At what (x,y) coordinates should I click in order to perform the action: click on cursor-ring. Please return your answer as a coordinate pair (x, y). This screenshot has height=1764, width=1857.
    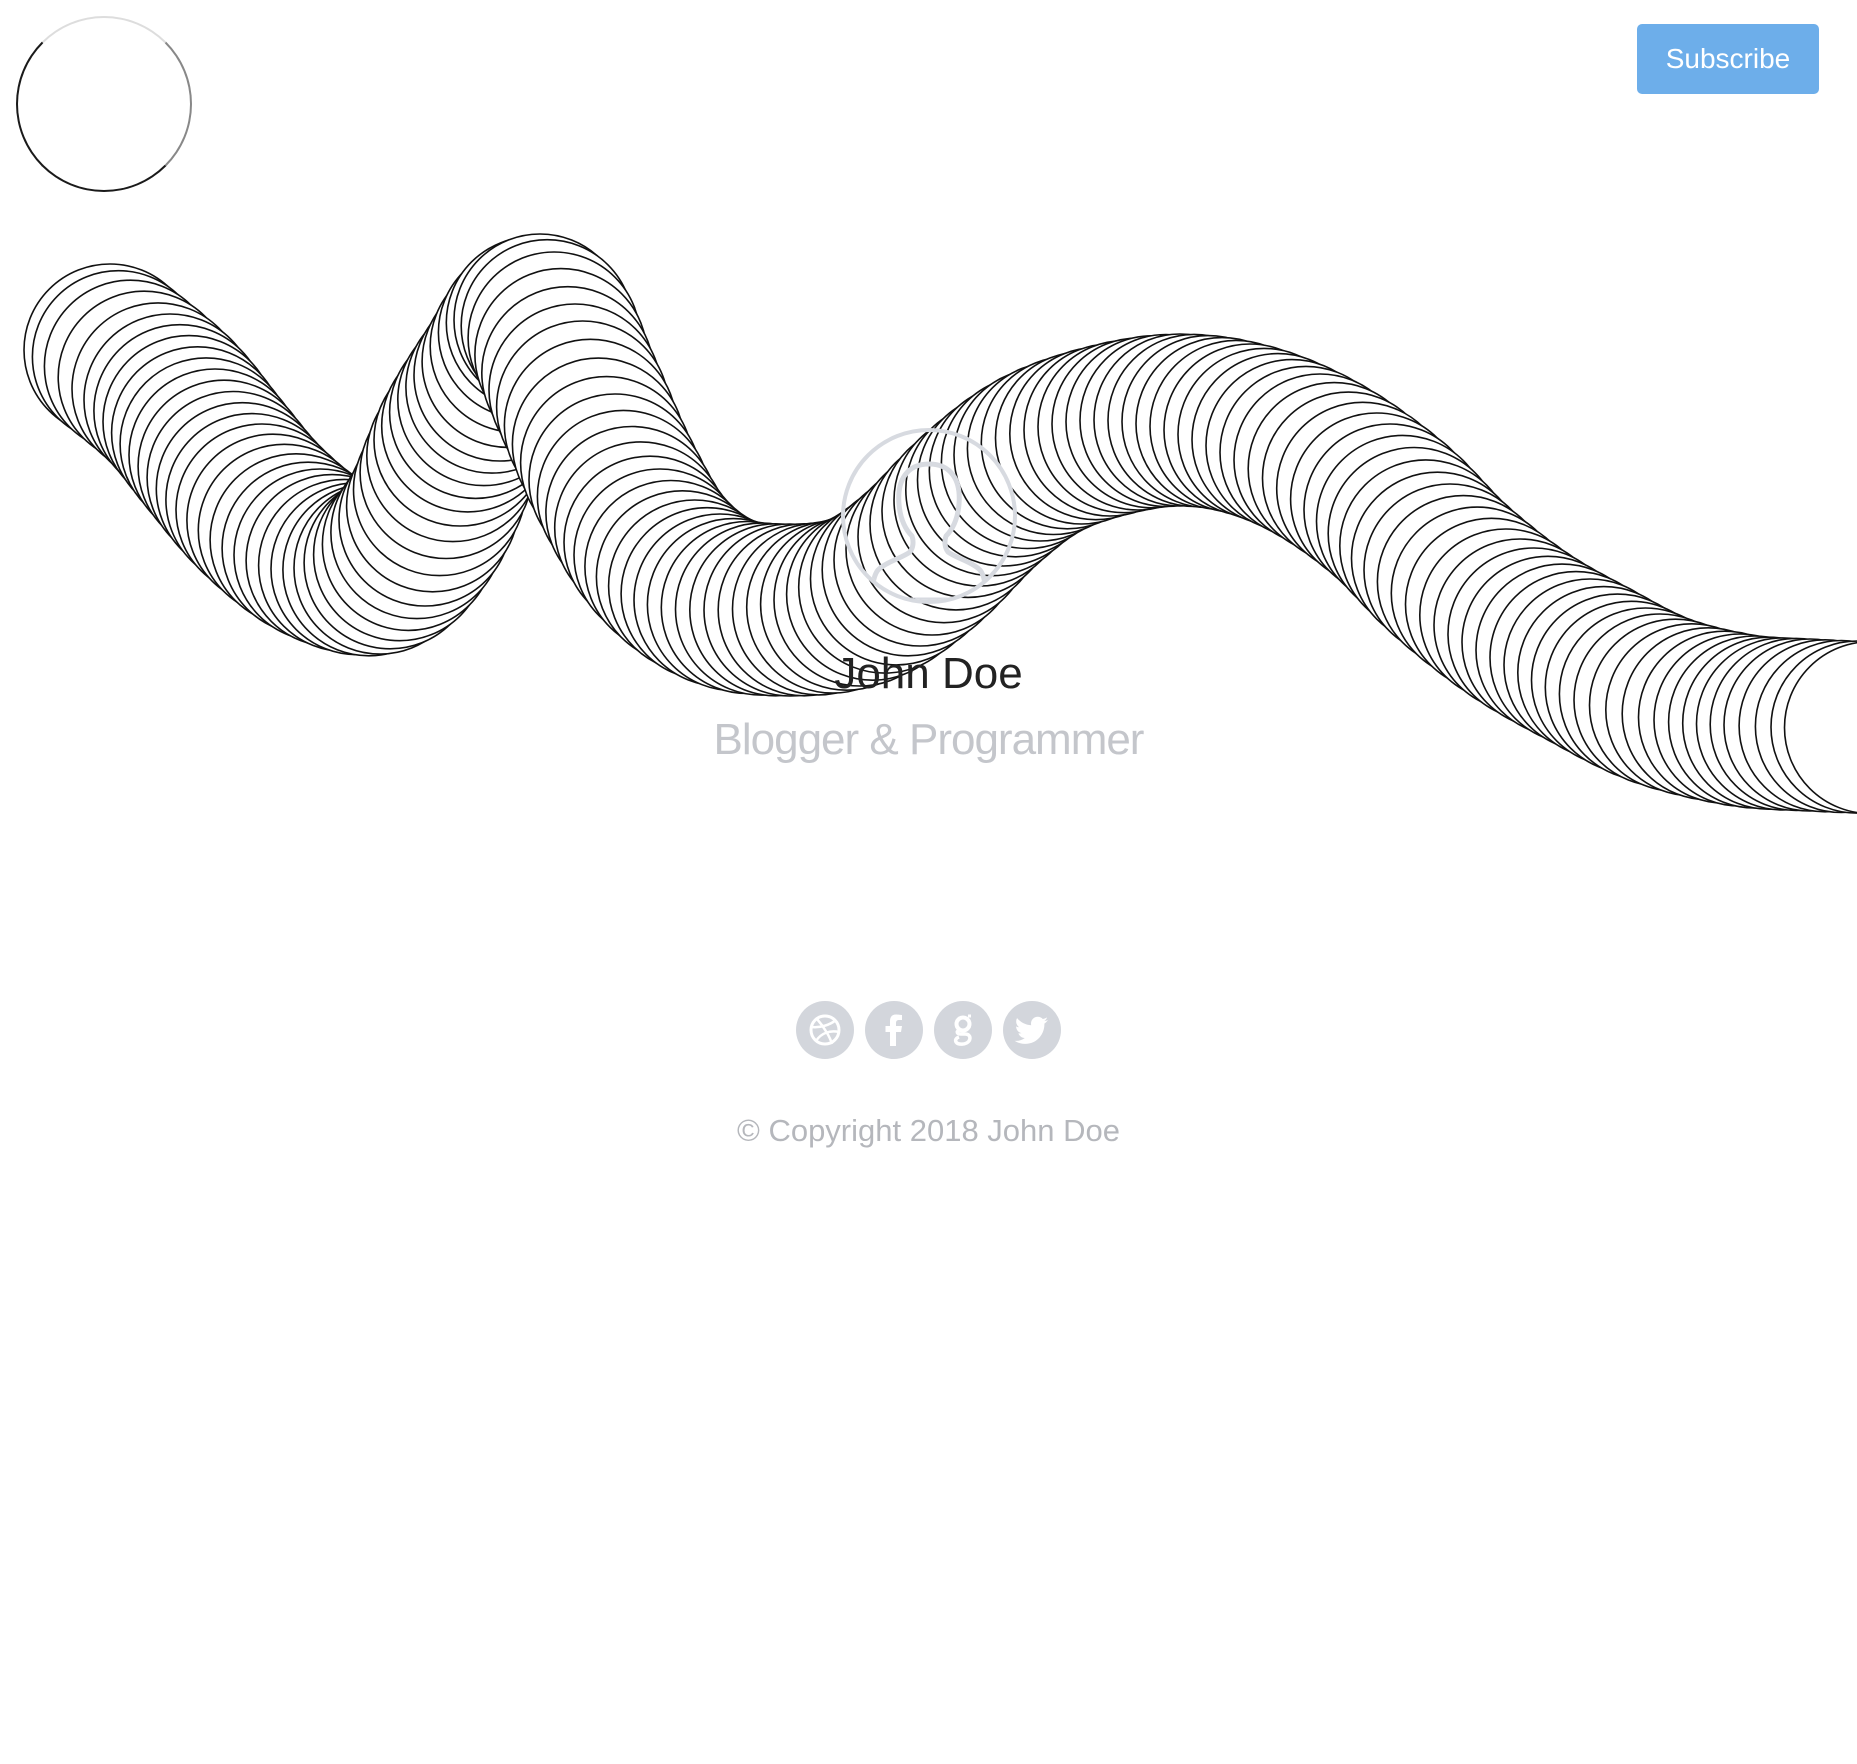
    Looking at the image, I should click on (104, 104).